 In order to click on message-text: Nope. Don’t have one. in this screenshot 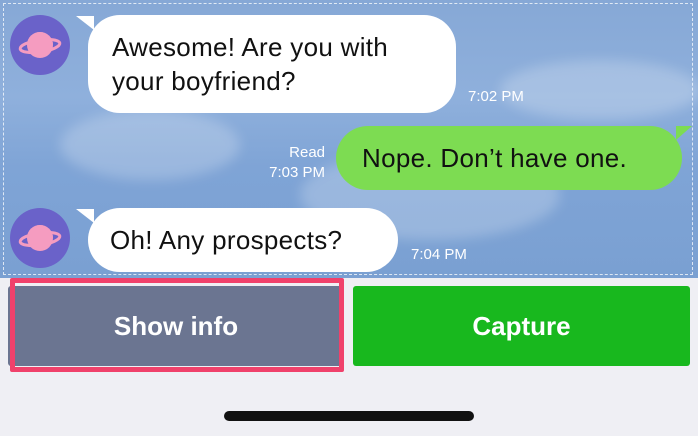, I will do `click(495, 158)`.